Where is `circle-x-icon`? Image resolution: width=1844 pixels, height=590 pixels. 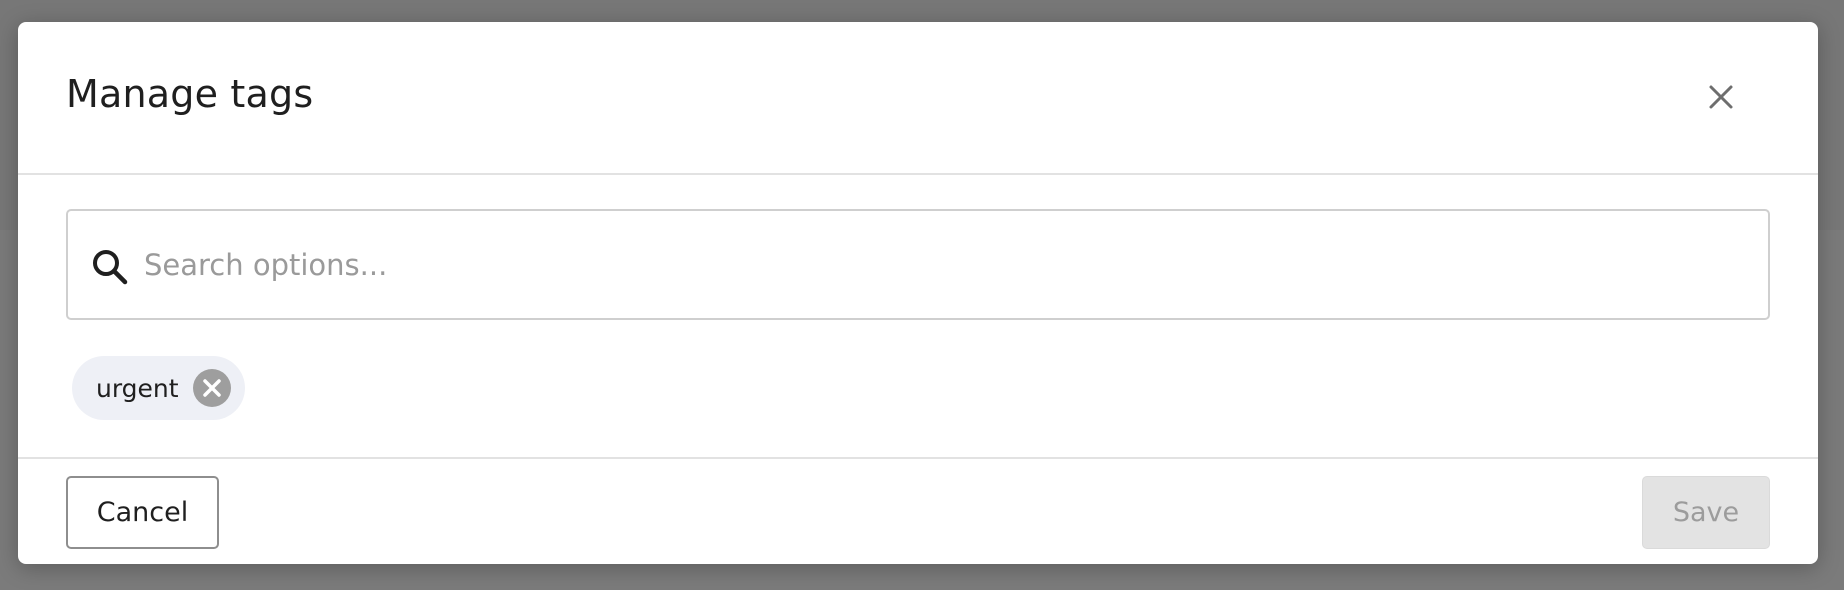
circle-x-icon is located at coordinates (211, 388).